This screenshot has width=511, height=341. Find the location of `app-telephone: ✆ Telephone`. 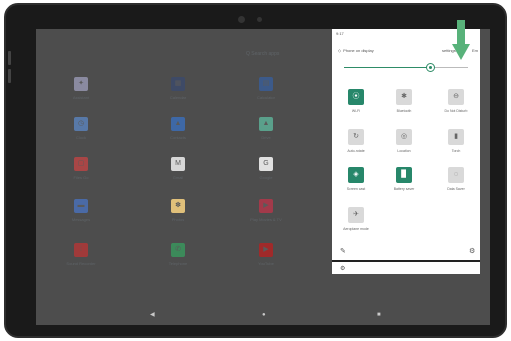

app-telephone: ✆ Telephone is located at coordinates (178, 254).